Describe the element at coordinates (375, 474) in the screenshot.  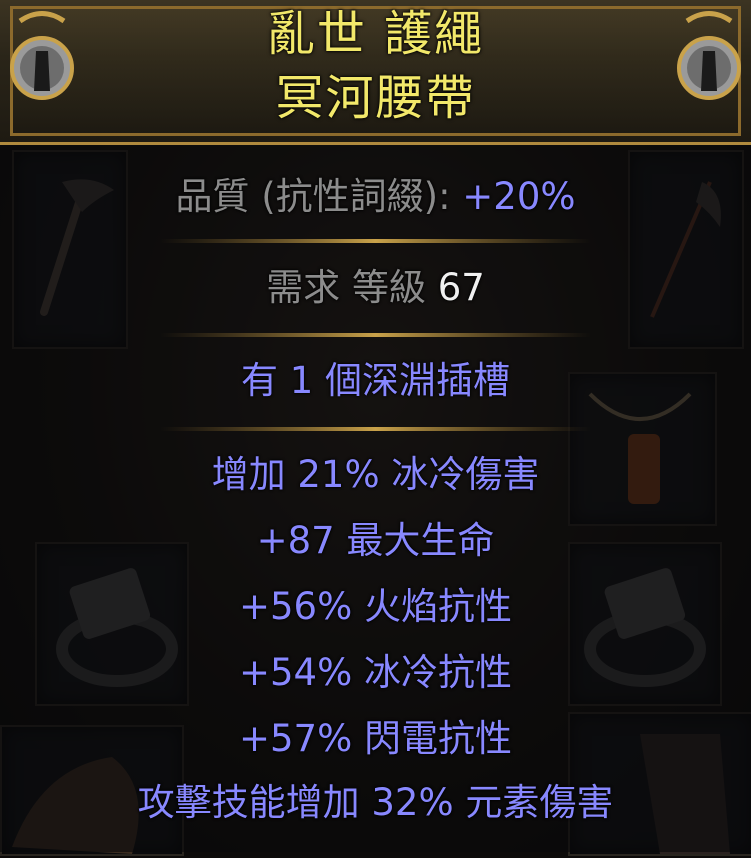
I see `explicit-mod: 增加 21% 冰冷傷害` at that location.